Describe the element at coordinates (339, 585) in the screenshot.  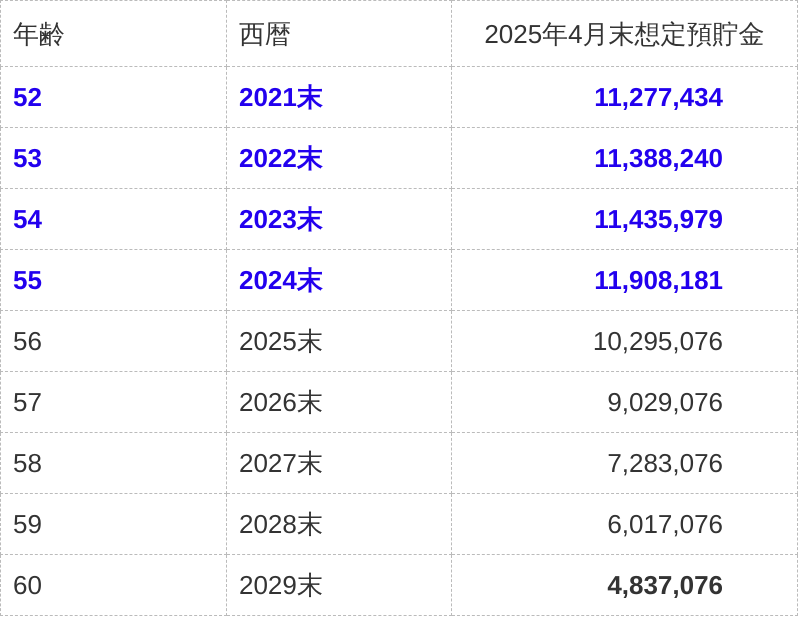
I see `table-cell: 2029末` at that location.